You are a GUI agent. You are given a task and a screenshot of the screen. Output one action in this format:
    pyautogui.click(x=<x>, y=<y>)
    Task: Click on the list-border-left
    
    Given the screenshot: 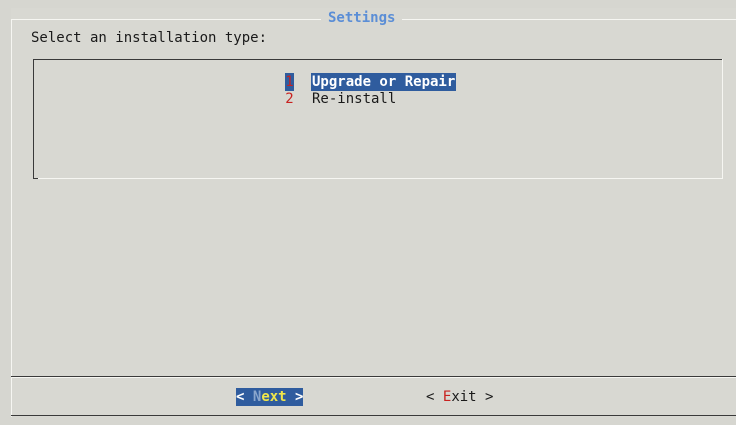 What is the action you would take?
    pyautogui.click(x=33, y=119)
    